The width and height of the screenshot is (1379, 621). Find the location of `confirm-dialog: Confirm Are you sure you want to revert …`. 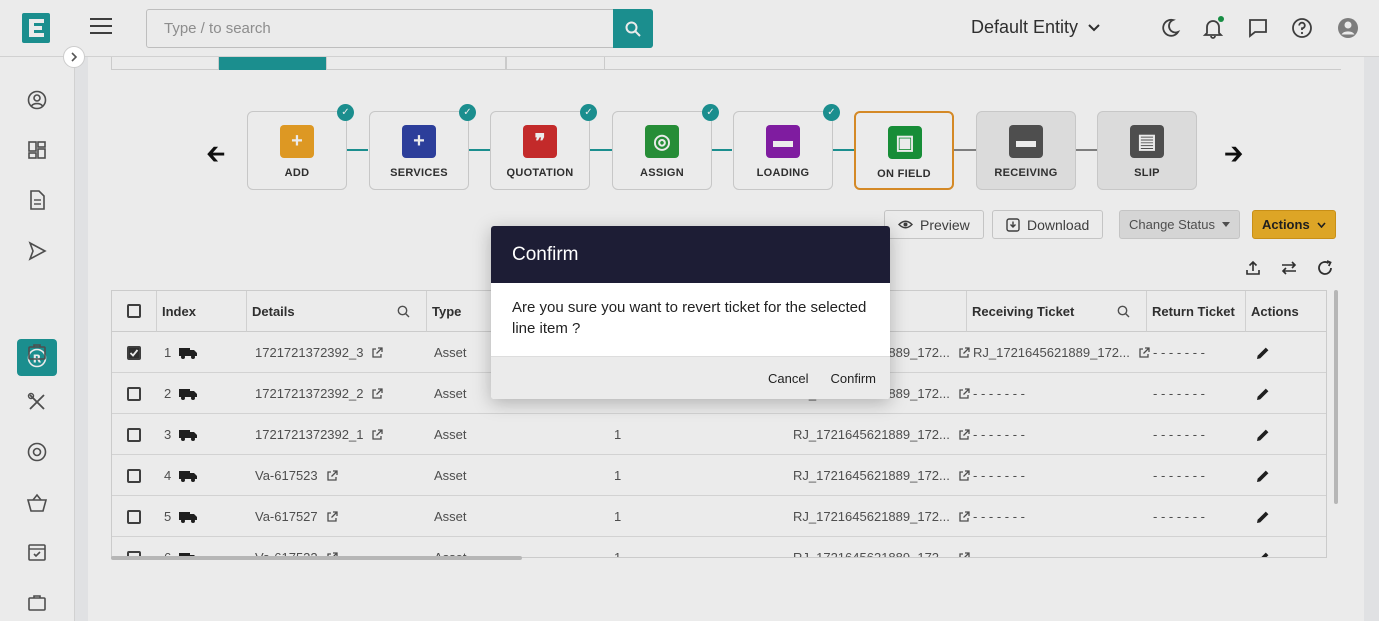

confirm-dialog: Confirm Are you sure you want to revert … is located at coordinates (690, 312).